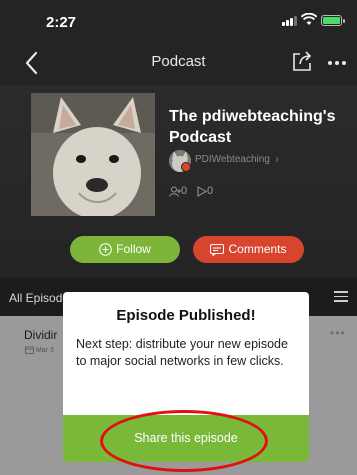  What do you see at coordinates (29, 350) in the screenshot?
I see `calendar-icon` at bounding box center [29, 350].